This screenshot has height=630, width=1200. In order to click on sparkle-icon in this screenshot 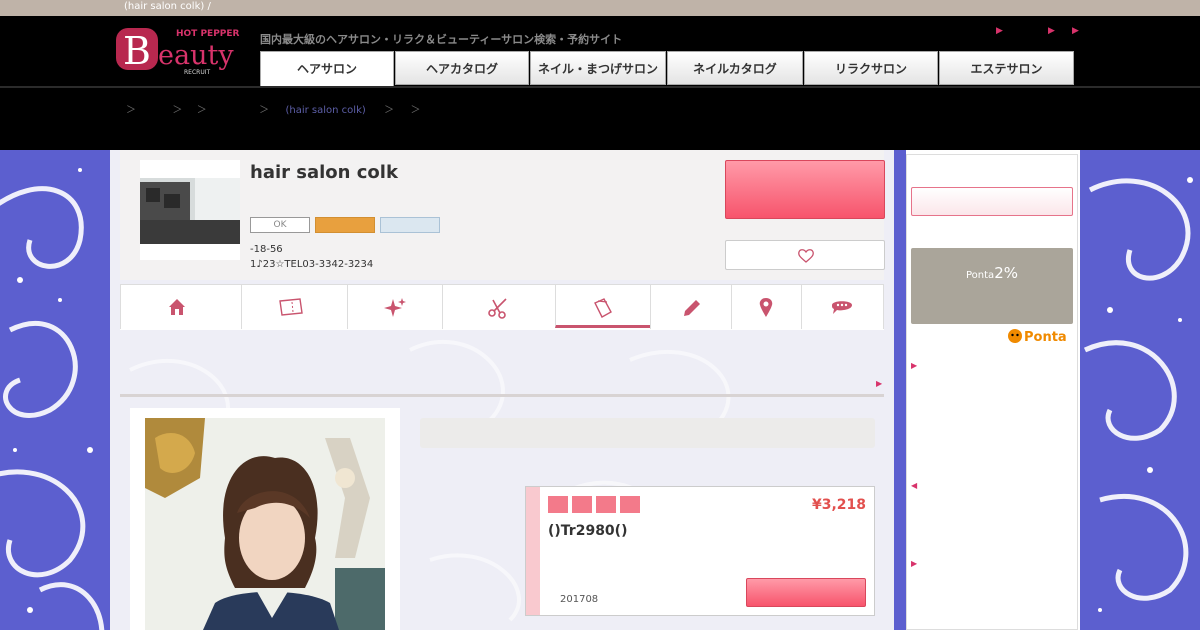, I will do `click(395, 307)`.